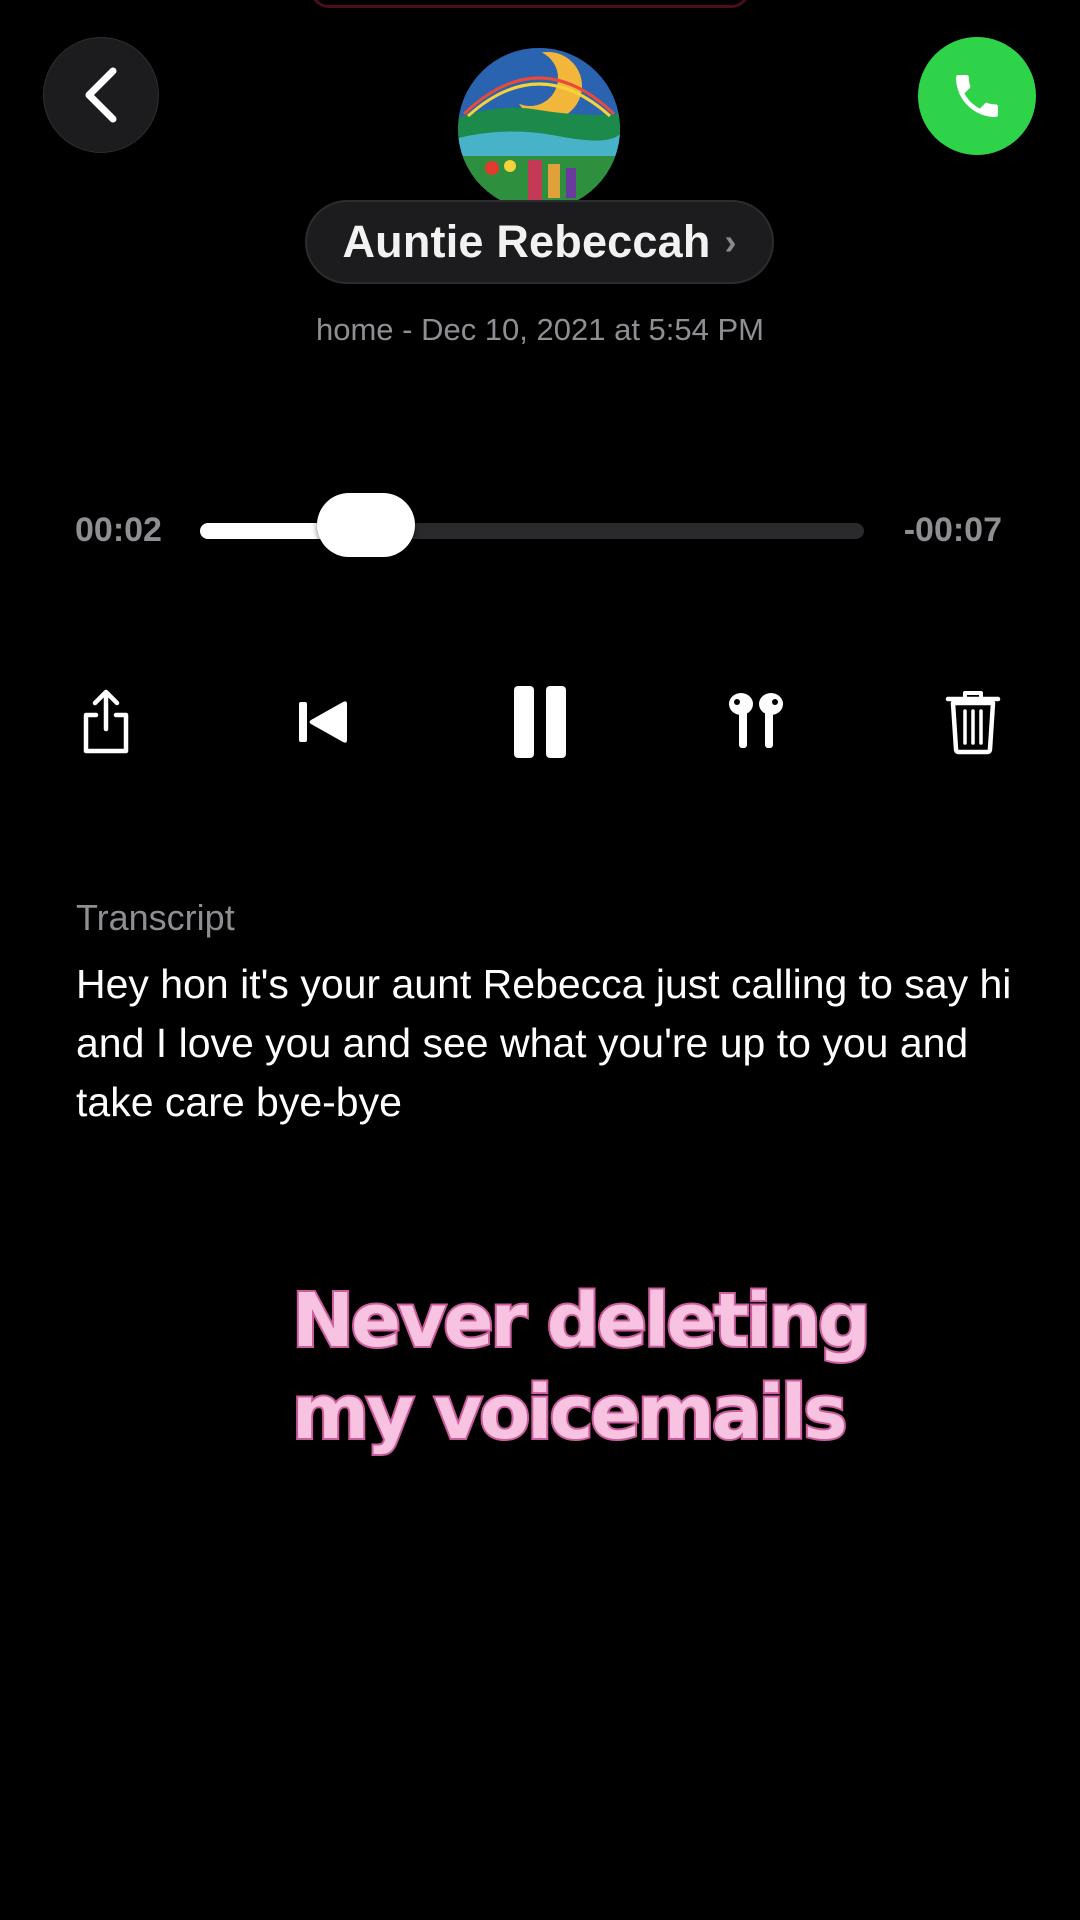 The width and height of the screenshot is (1080, 1920). I want to click on delete-button, so click(973, 722).